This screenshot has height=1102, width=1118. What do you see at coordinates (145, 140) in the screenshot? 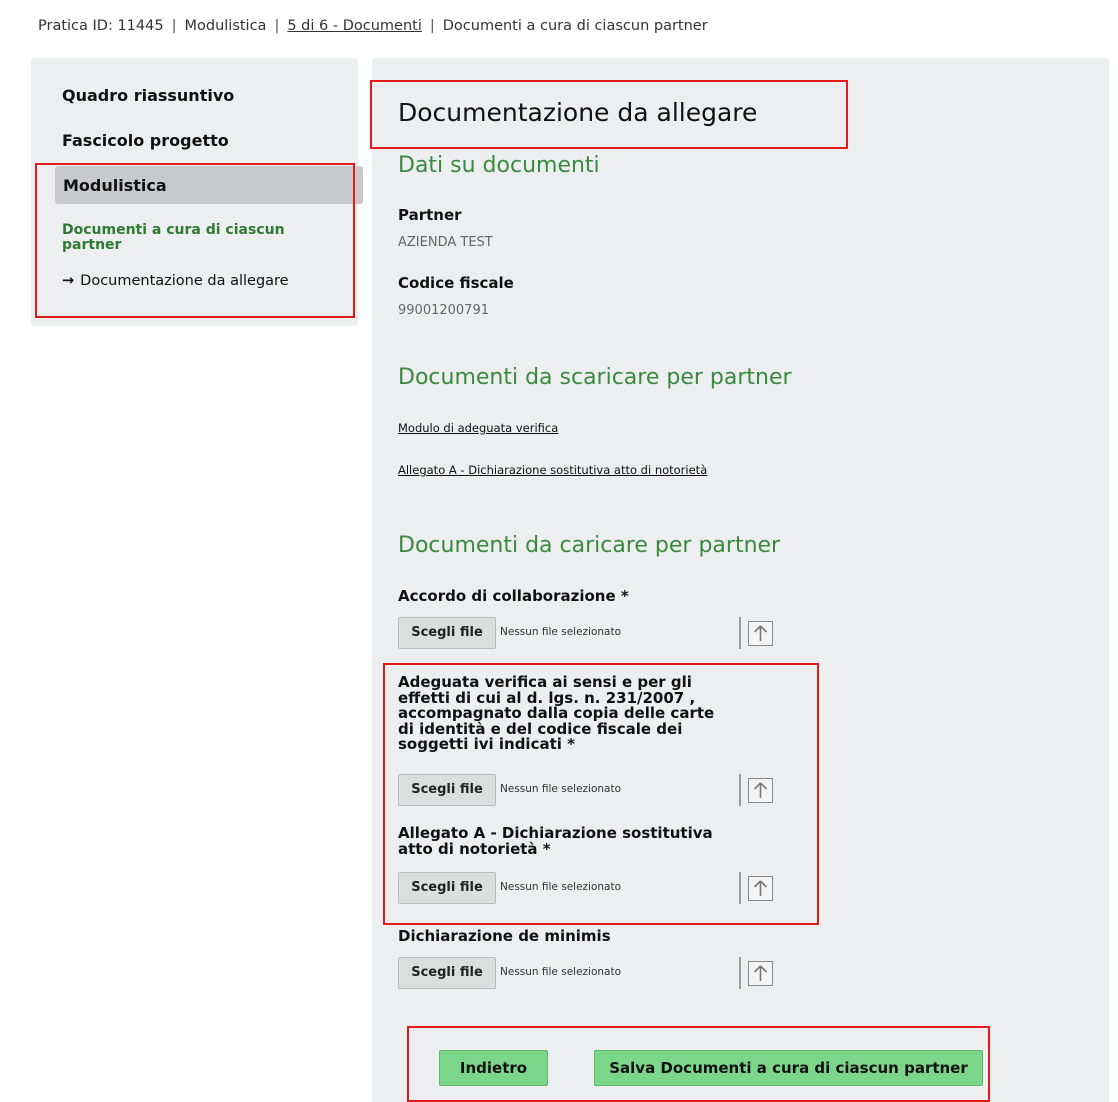
I see `sidebar-item-fascicolo-progetto: Fascicolo progetto` at bounding box center [145, 140].